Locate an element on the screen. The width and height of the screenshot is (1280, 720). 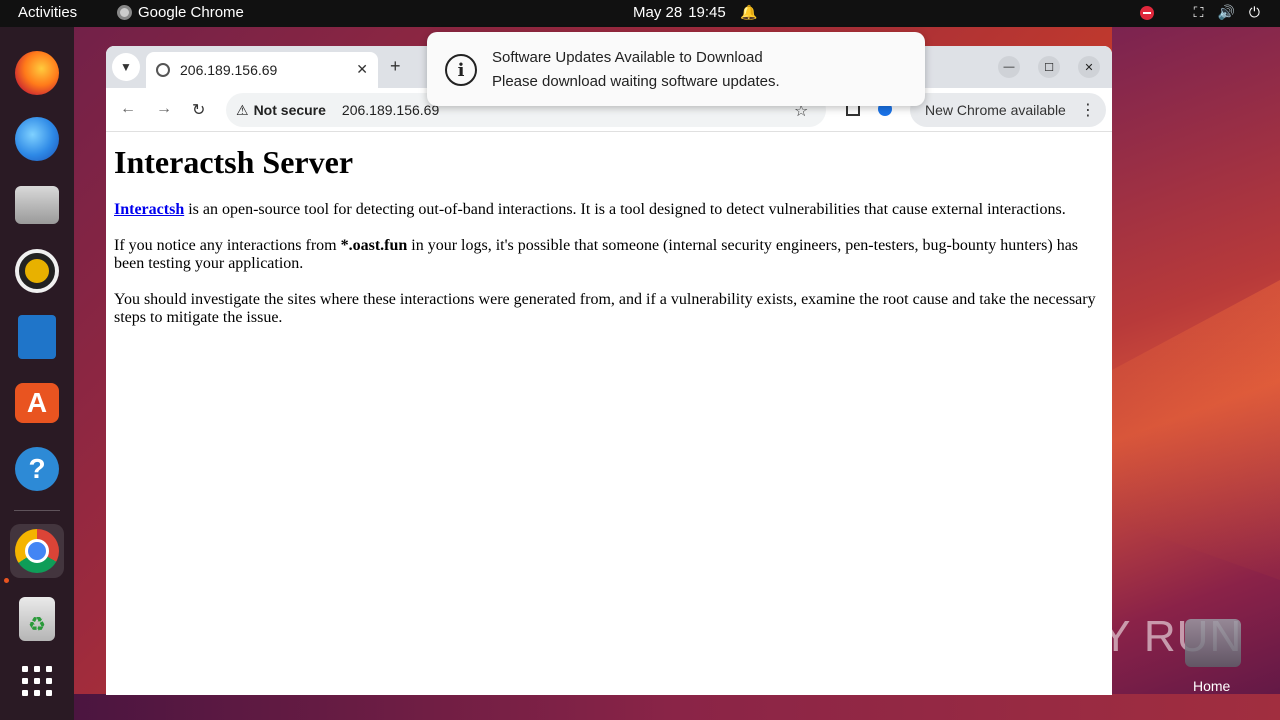
new-chrome-available-button: New Chrome available ⋮ is located at coordinates (1008, 110).